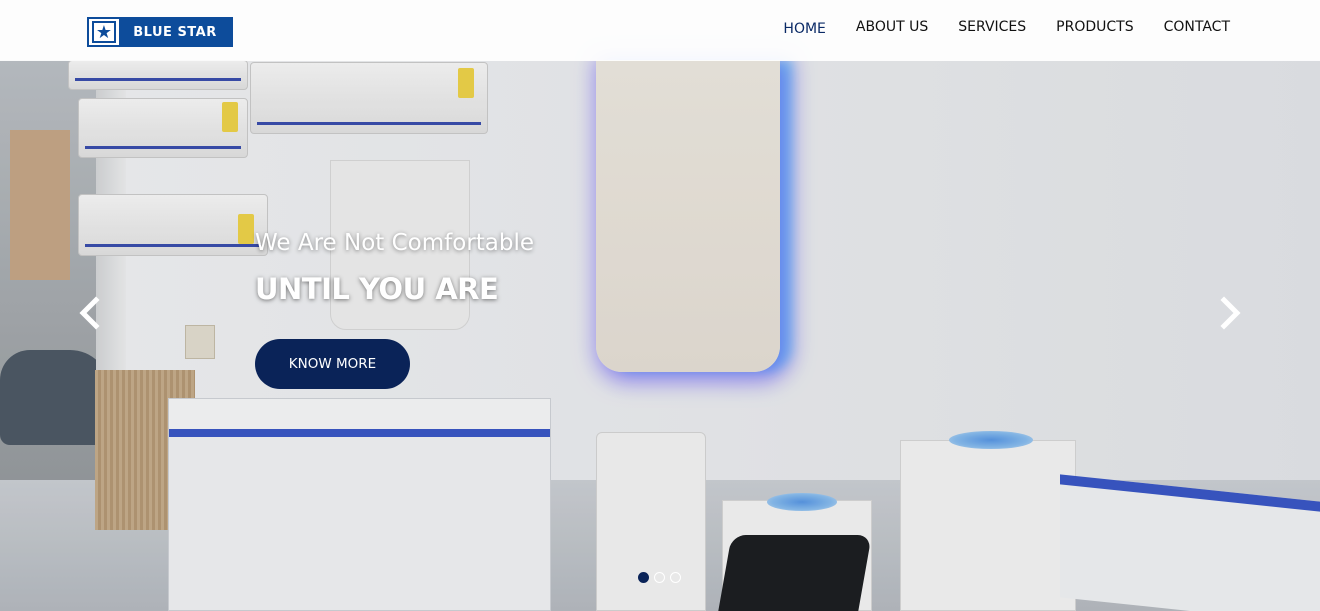 The image size is (1320, 611). I want to click on carousel-indicators, so click(659, 577).